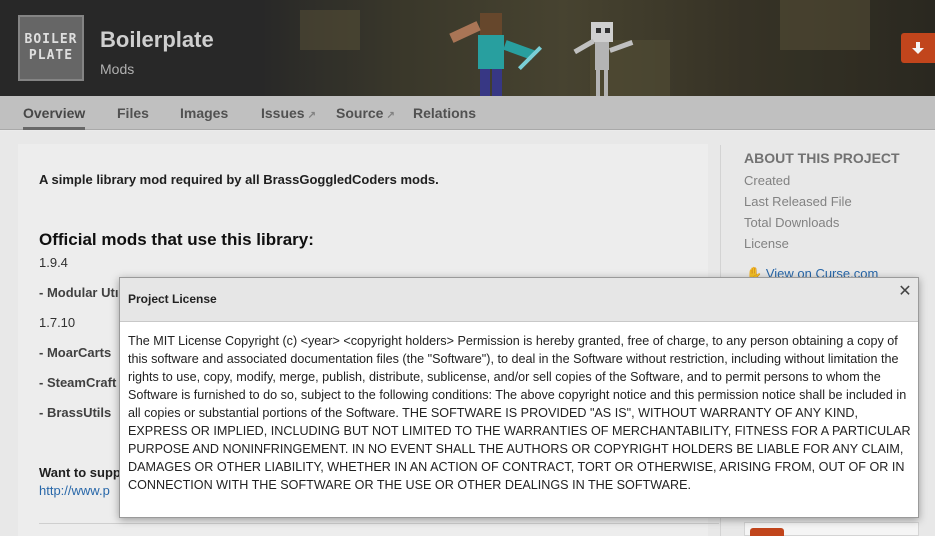 Image resolution: width=935 pixels, height=536 pixels. Describe the element at coordinates (172, 299) in the screenshot. I see `modal-title: Project License` at that location.